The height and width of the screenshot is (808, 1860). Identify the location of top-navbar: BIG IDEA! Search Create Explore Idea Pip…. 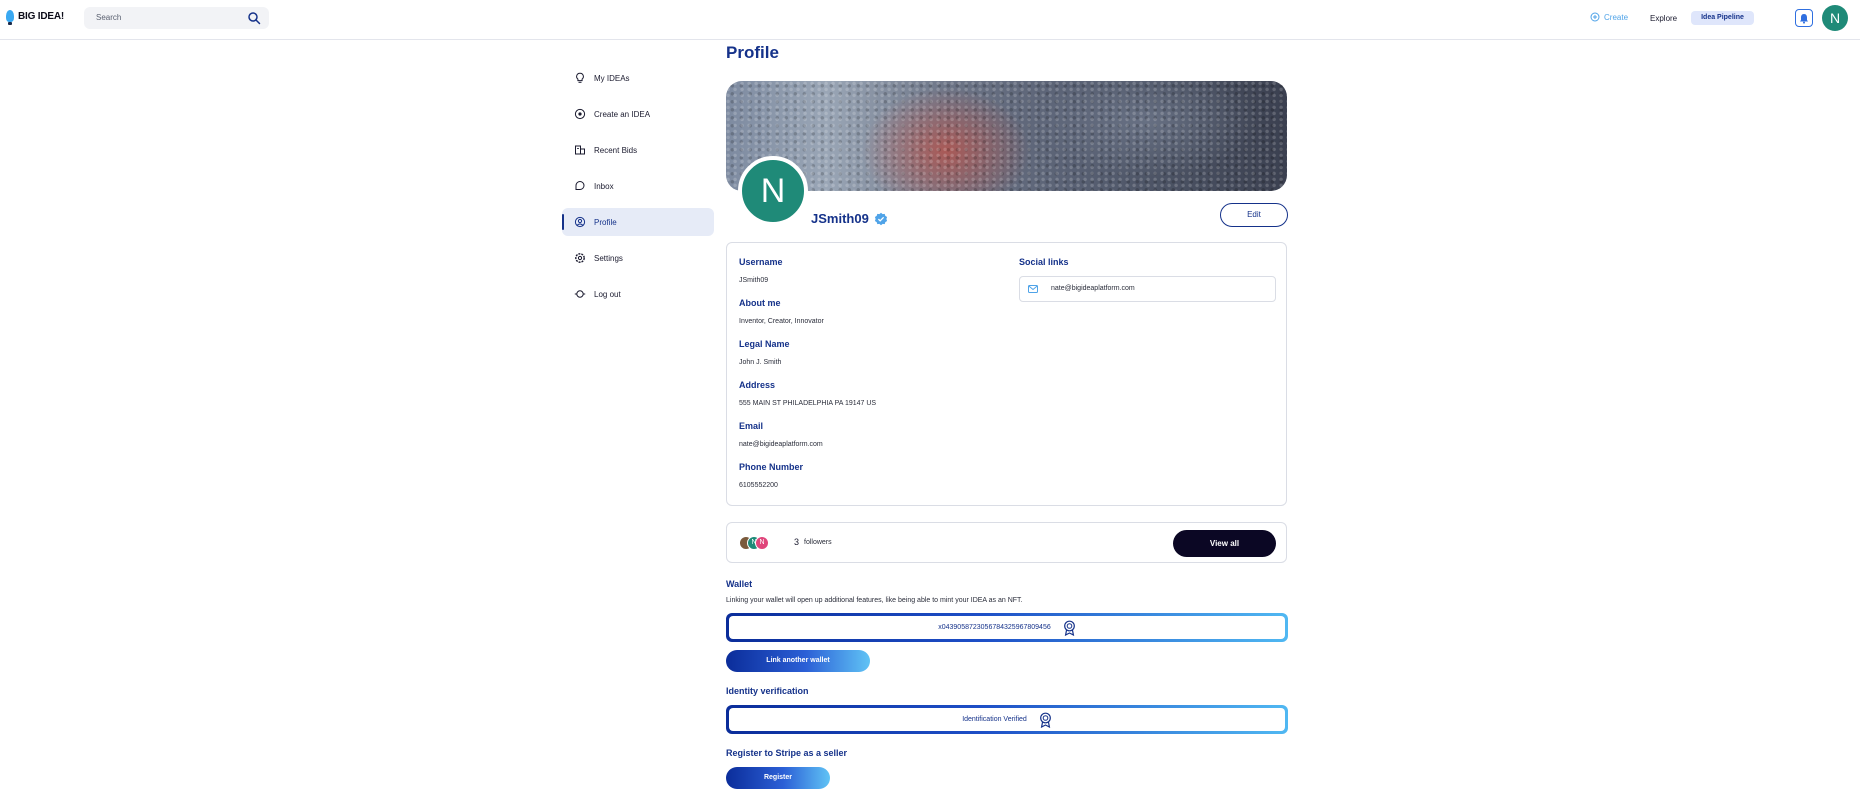
(930, 20).